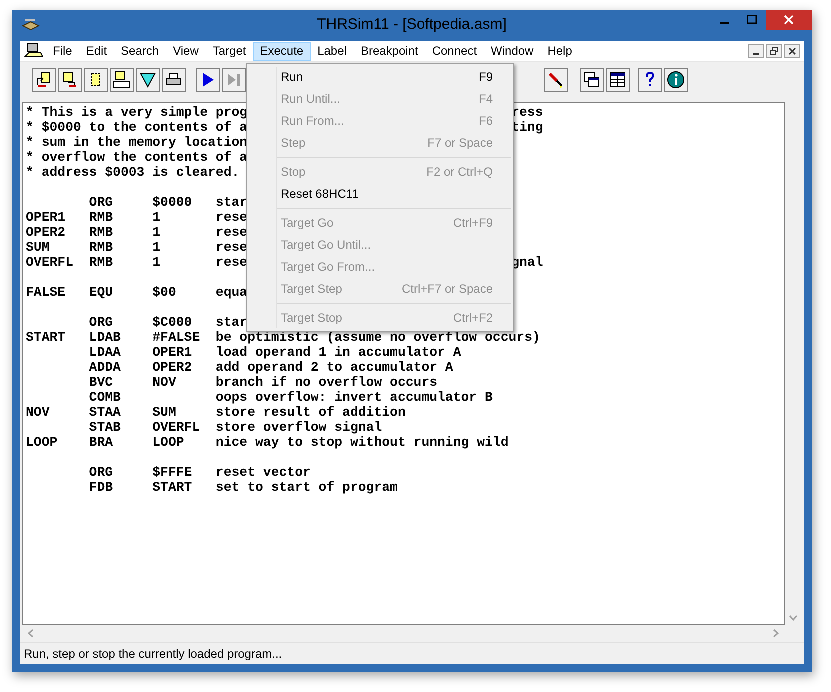 The width and height of the screenshot is (831, 692). I want to click on code-line: SUM RMB 1 rese, so click(137, 247).